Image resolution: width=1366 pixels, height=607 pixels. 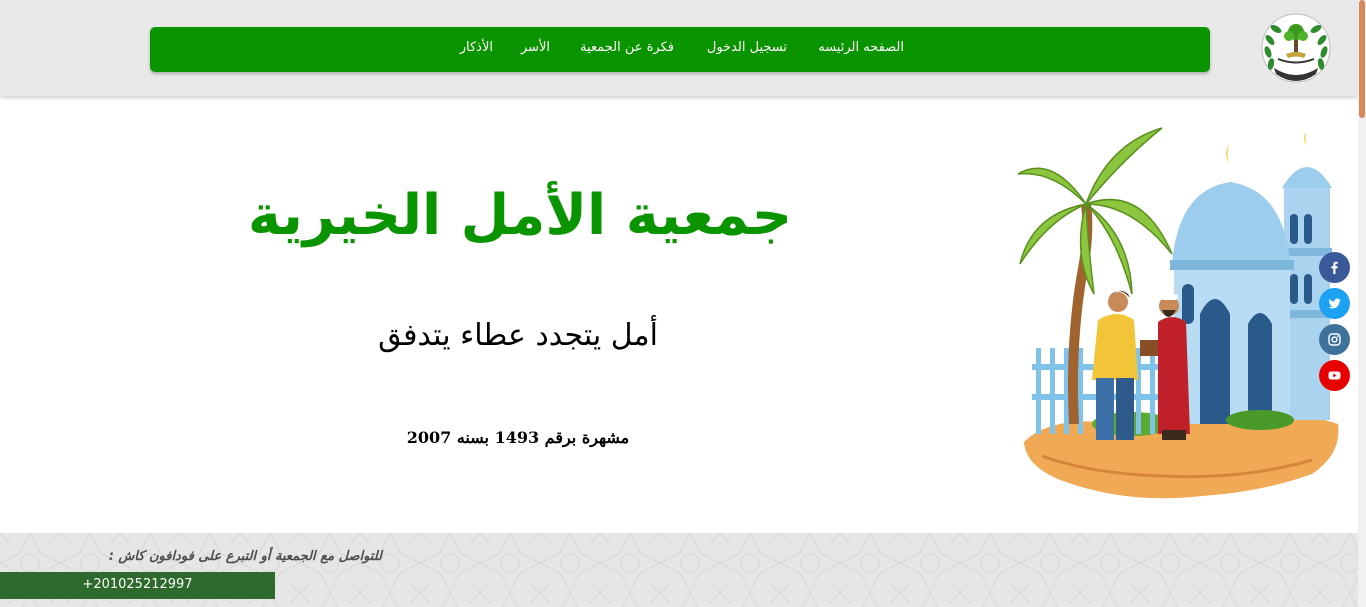 I want to click on mosque-illustration-icon, so click(x=1178, y=313).